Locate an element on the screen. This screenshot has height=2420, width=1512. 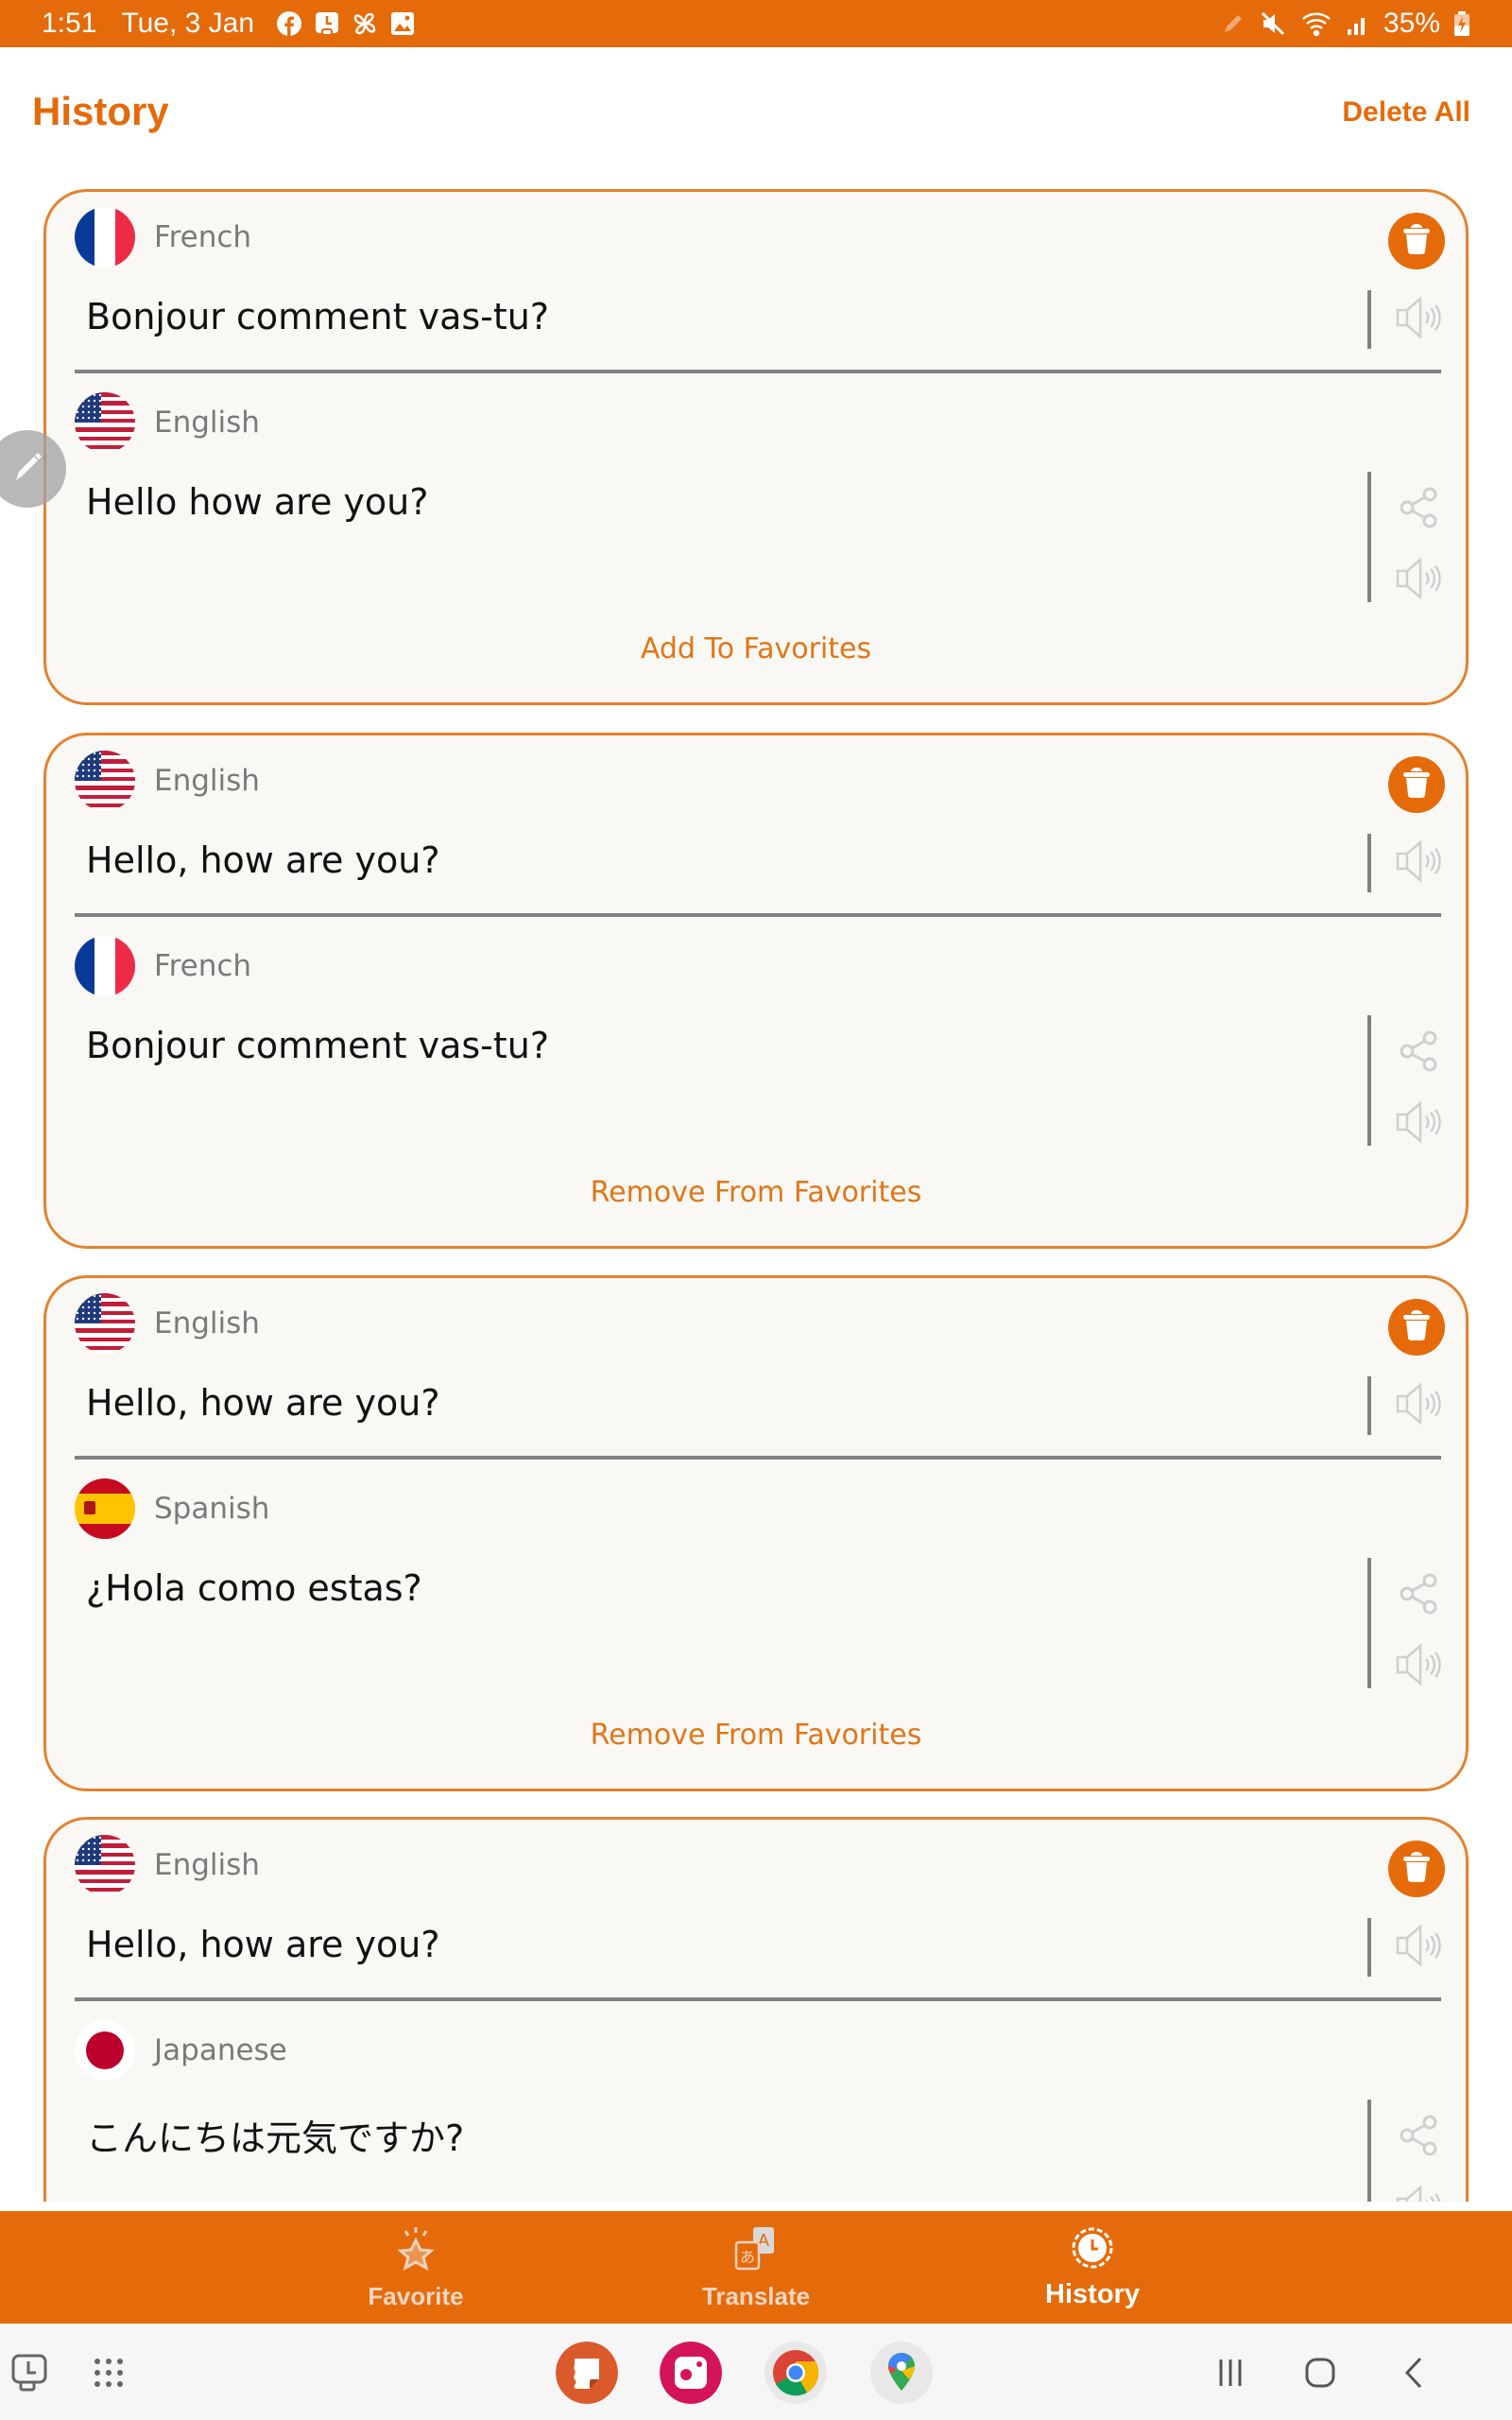
screenshot-tool-icon is located at coordinates (30, 2373).